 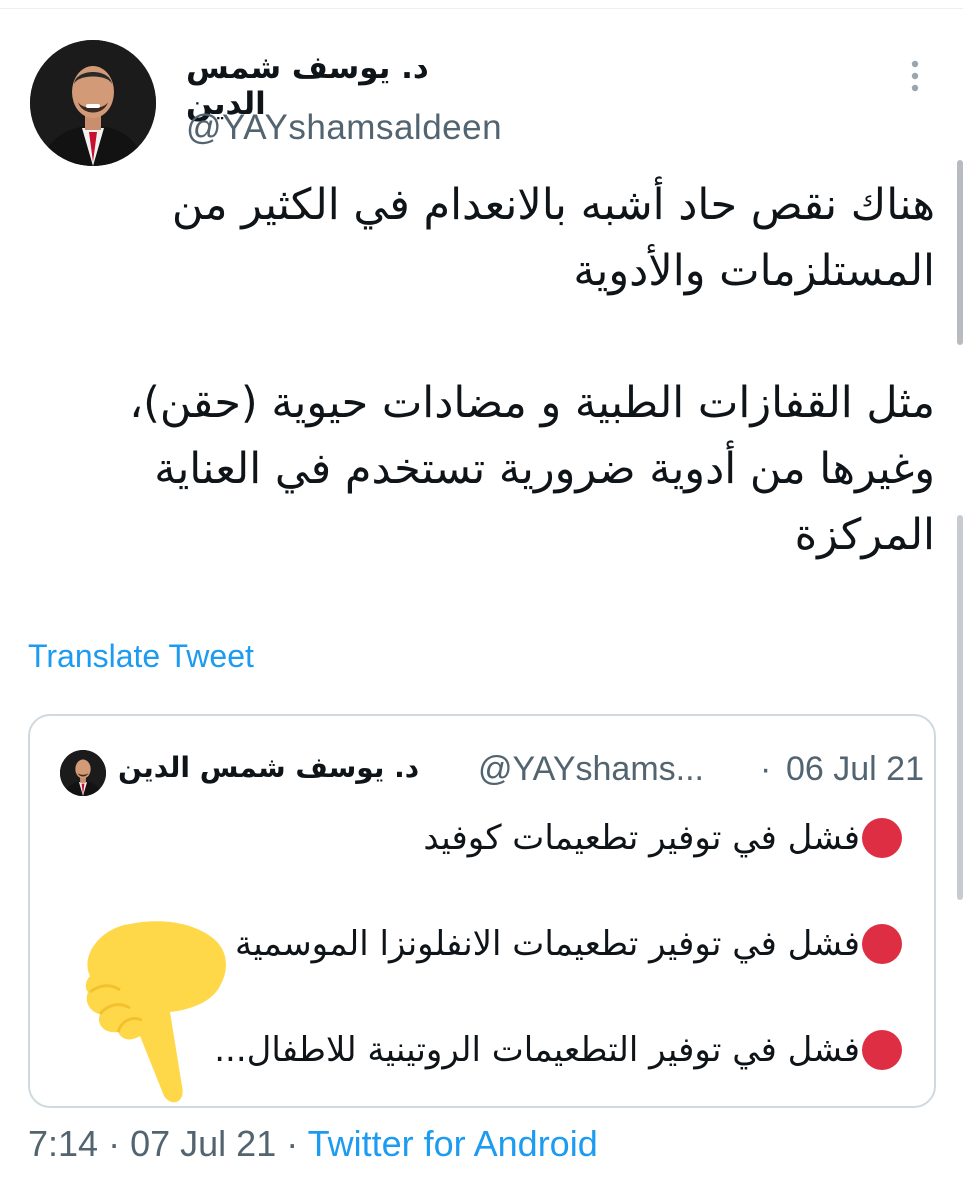 I want to click on vertical-ellipsis-icon, so click(x=915, y=76).